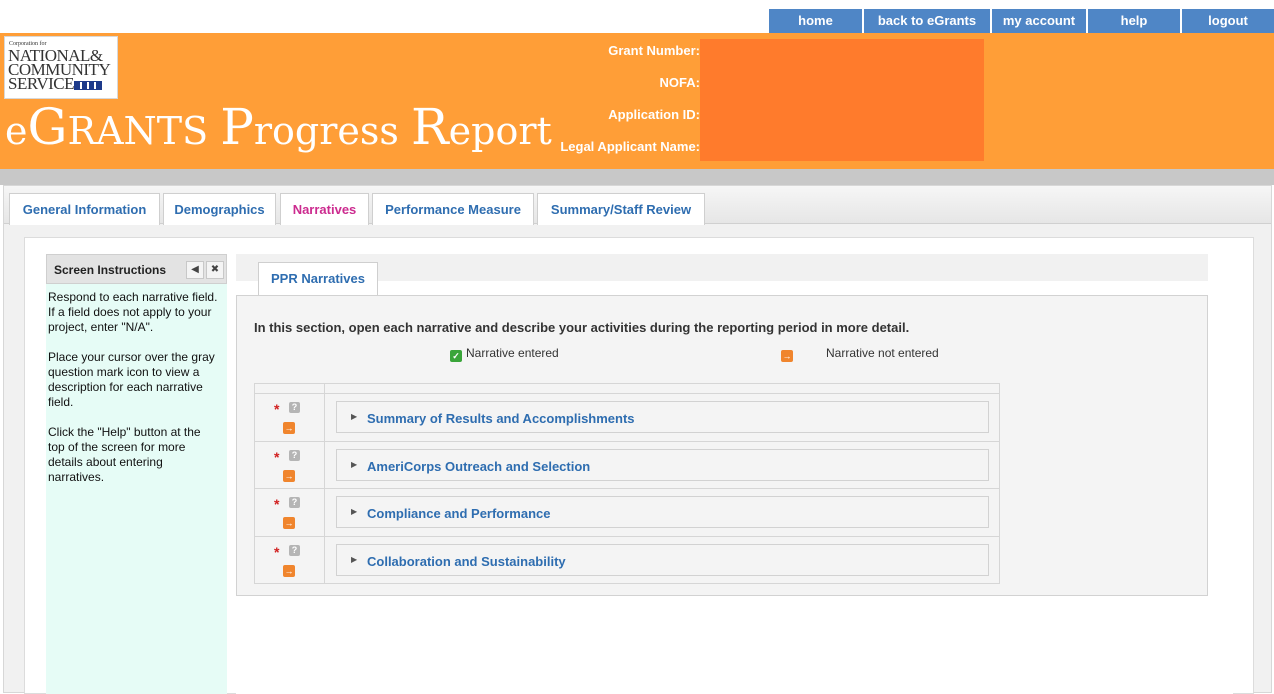  What do you see at coordinates (662, 417) in the screenshot?
I see `narrative-summary-of-results: ▶ Summary of Results and Accomplishments` at bounding box center [662, 417].